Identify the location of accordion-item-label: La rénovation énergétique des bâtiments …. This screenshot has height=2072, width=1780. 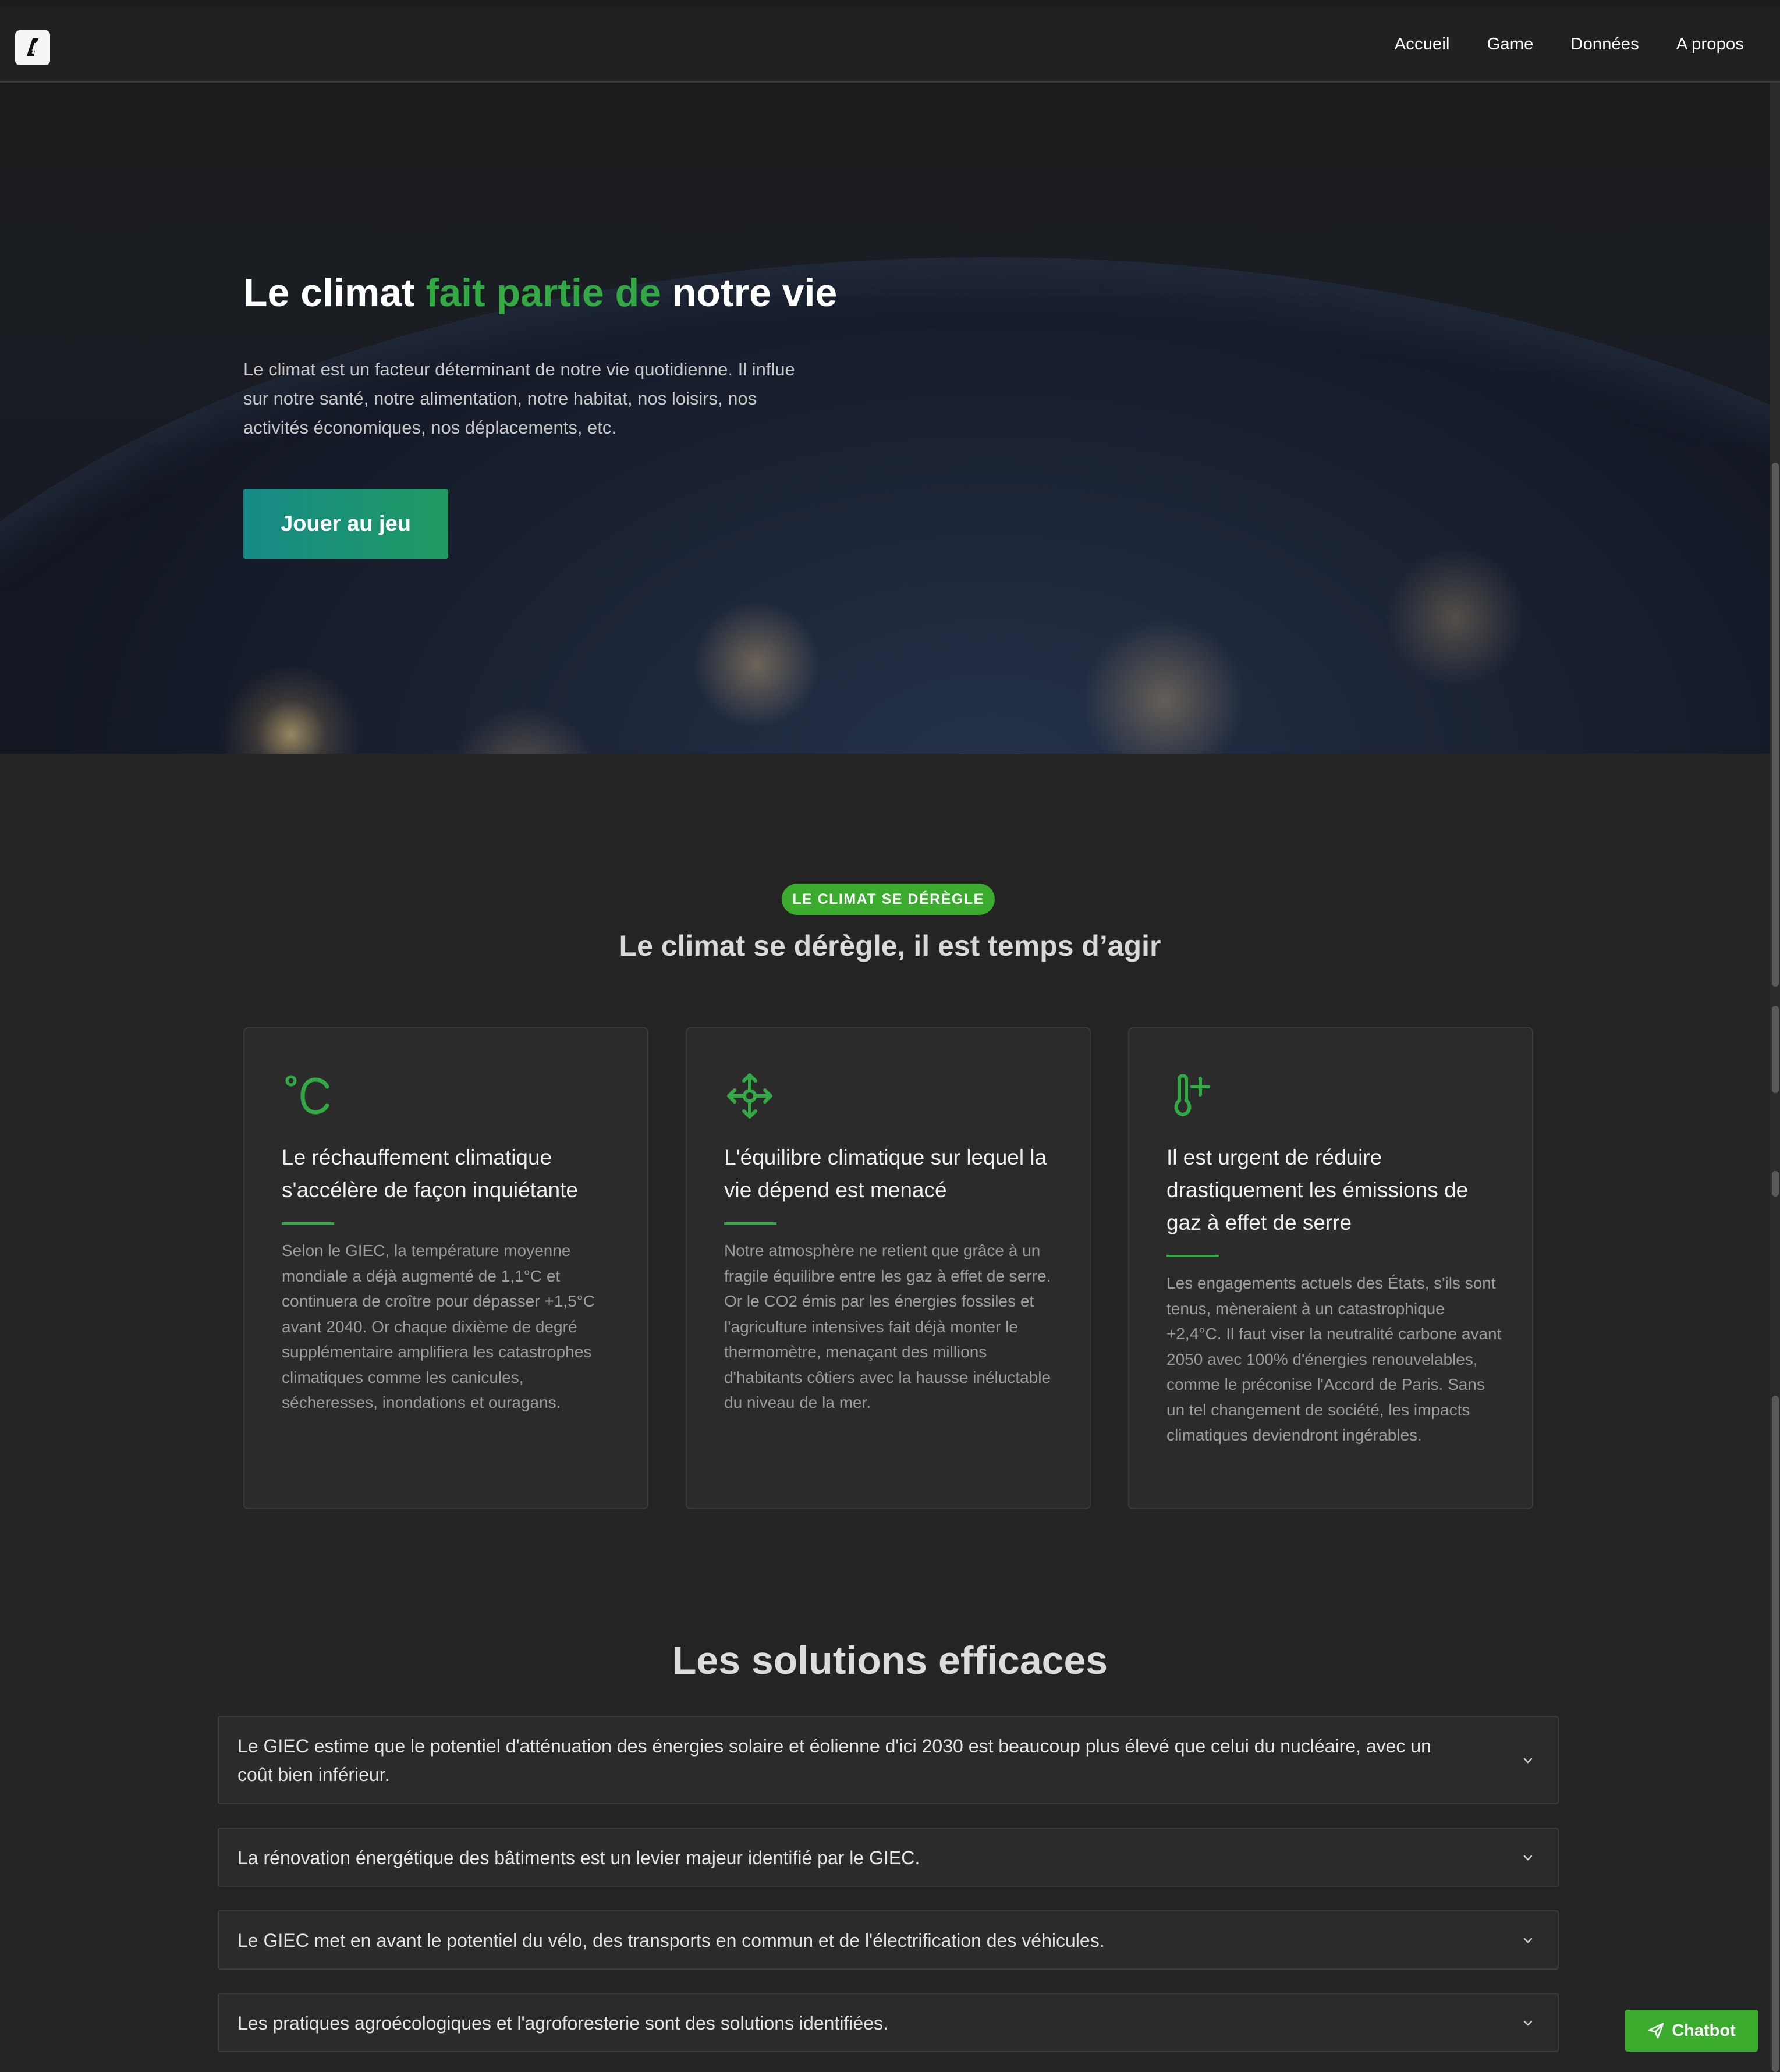
(579, 1857).